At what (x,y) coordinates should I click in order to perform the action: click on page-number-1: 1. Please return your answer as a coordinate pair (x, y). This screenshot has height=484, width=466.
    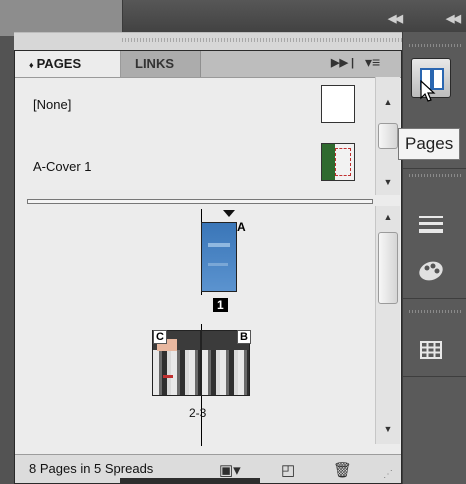
    Looking at the image, I should click on (220, 305).